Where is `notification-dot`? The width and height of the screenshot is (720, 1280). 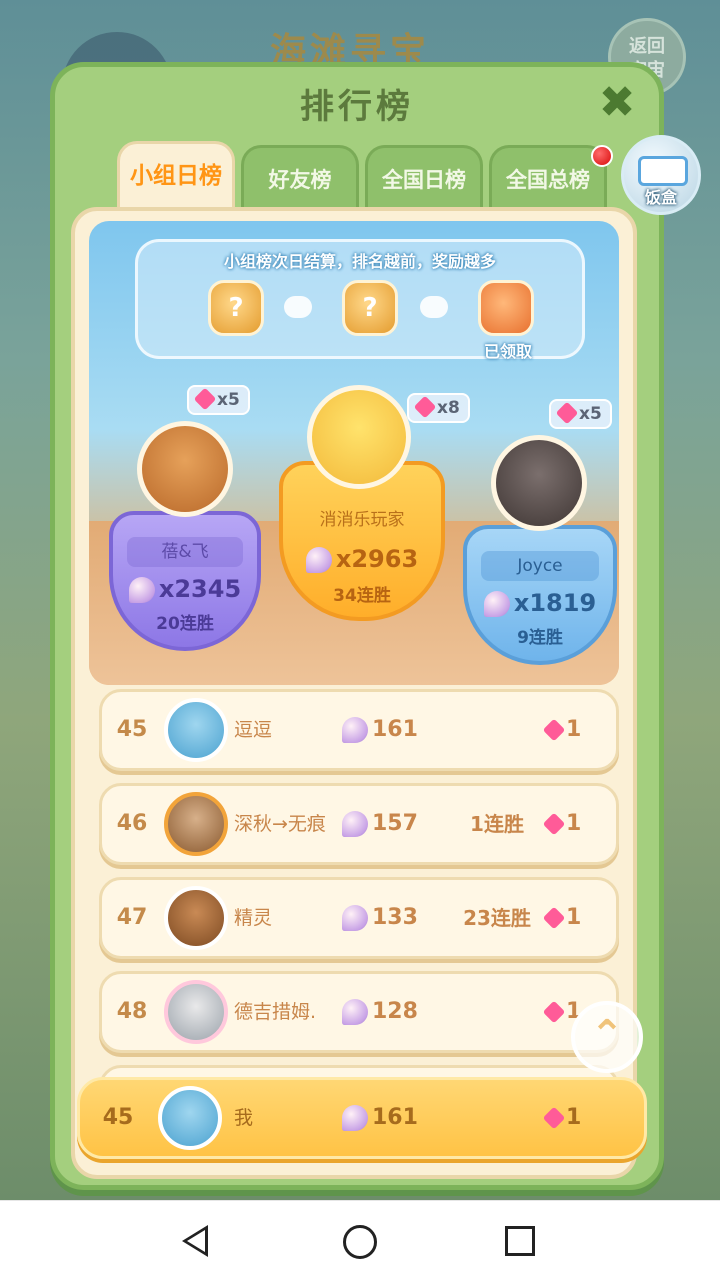 notification-dot is located at coordinates (602, 156).